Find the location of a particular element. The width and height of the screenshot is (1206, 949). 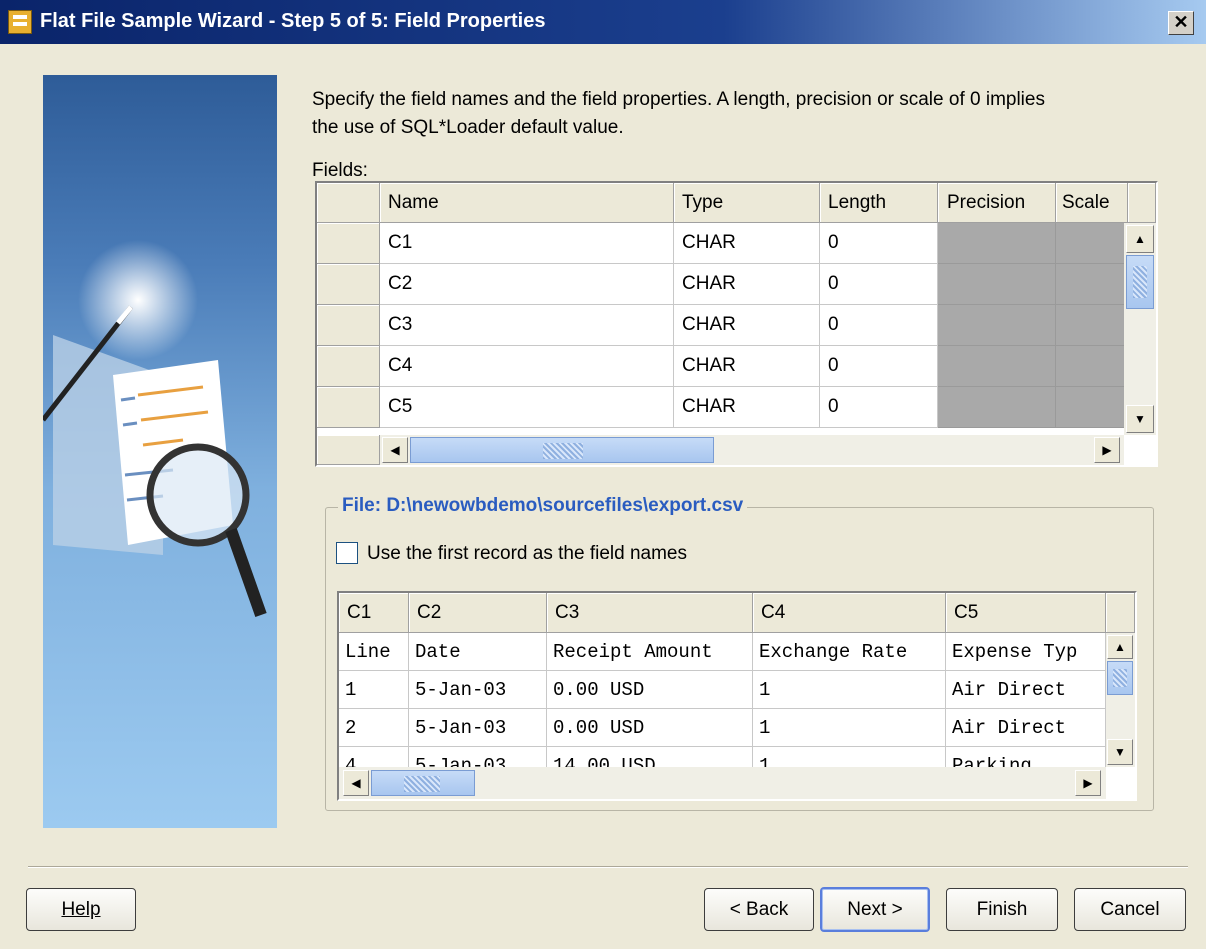

footer-separator is located at coordinates (608, 867).